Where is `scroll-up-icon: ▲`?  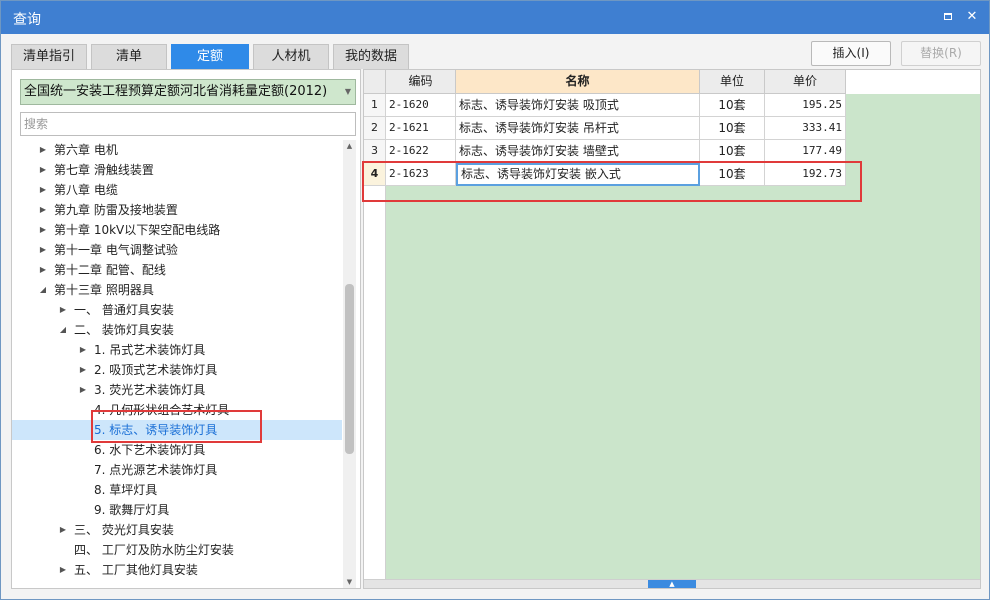 scroll-up-icon: ▲ is located at coordinates (349, 146).